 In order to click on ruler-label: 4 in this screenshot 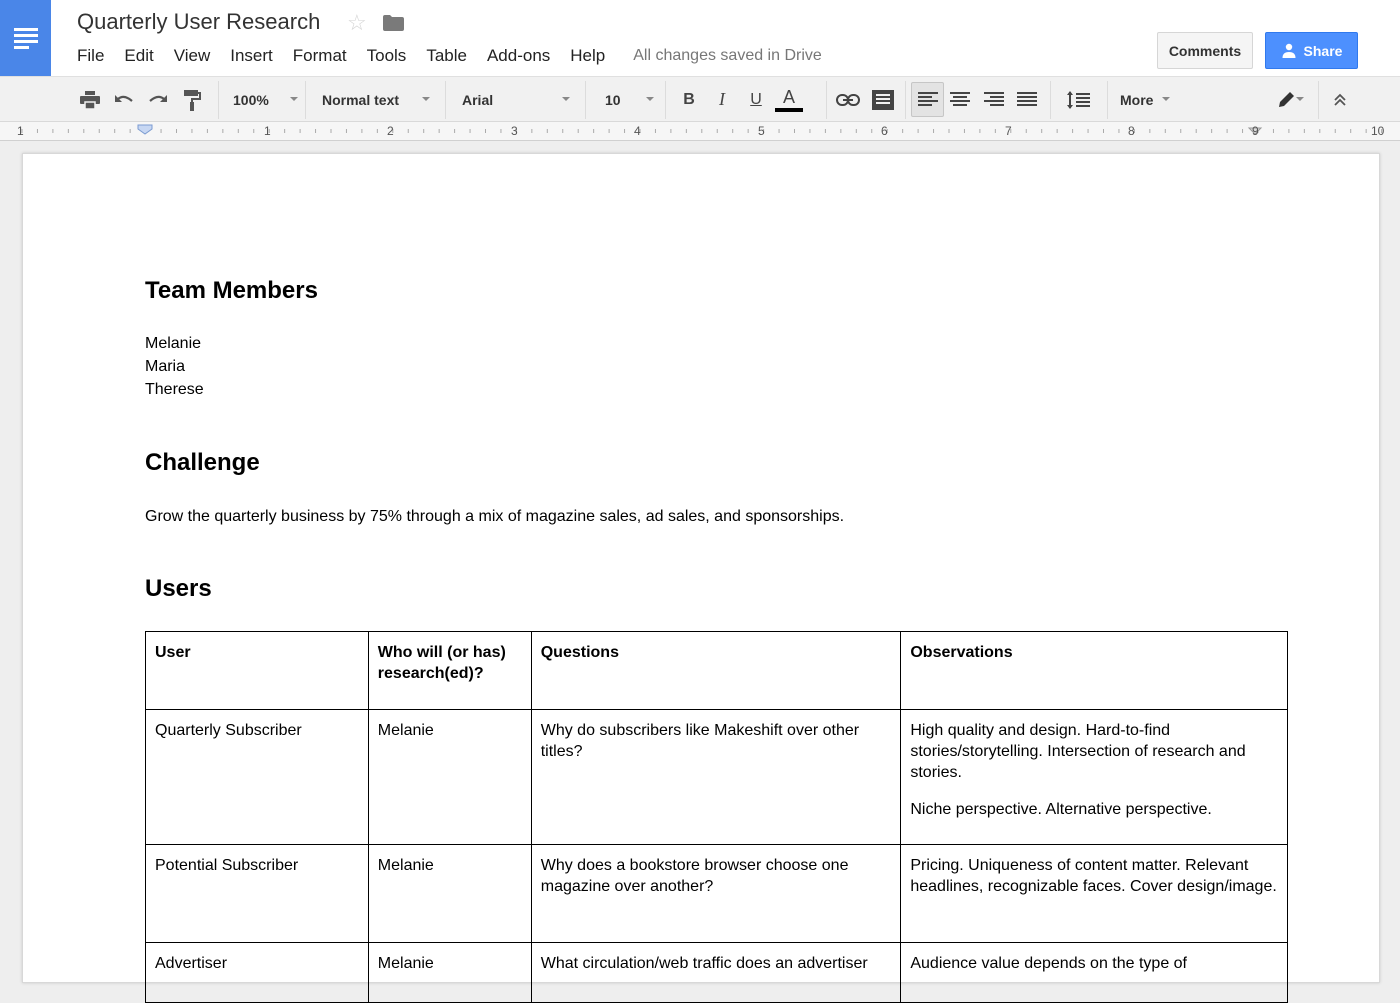, I will do `click(637, 131)`.